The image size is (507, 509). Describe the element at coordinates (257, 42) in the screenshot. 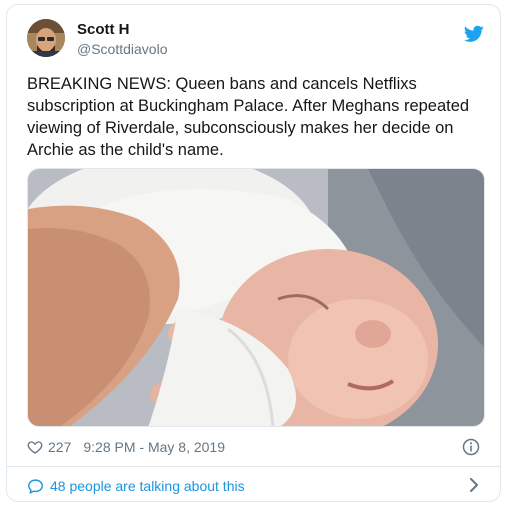

I see `tweet-header: Scott H @Scottdiavolo` at that location.